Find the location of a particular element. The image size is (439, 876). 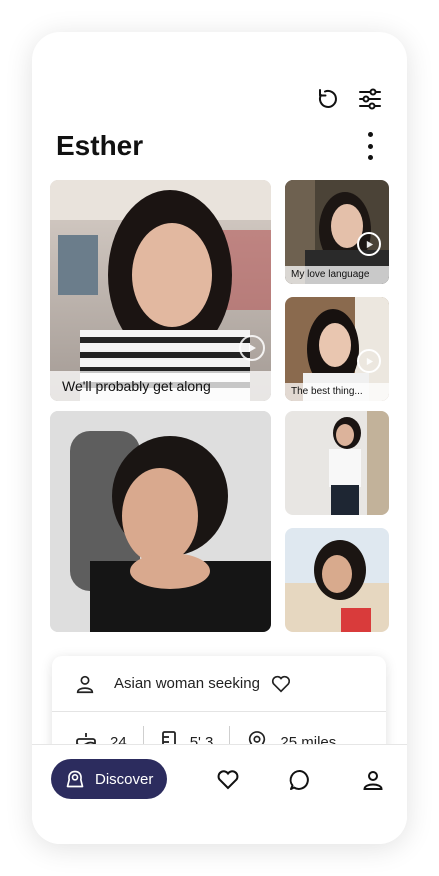

seeking-row: Asian woman seeking is located at coordinates (219, 684).